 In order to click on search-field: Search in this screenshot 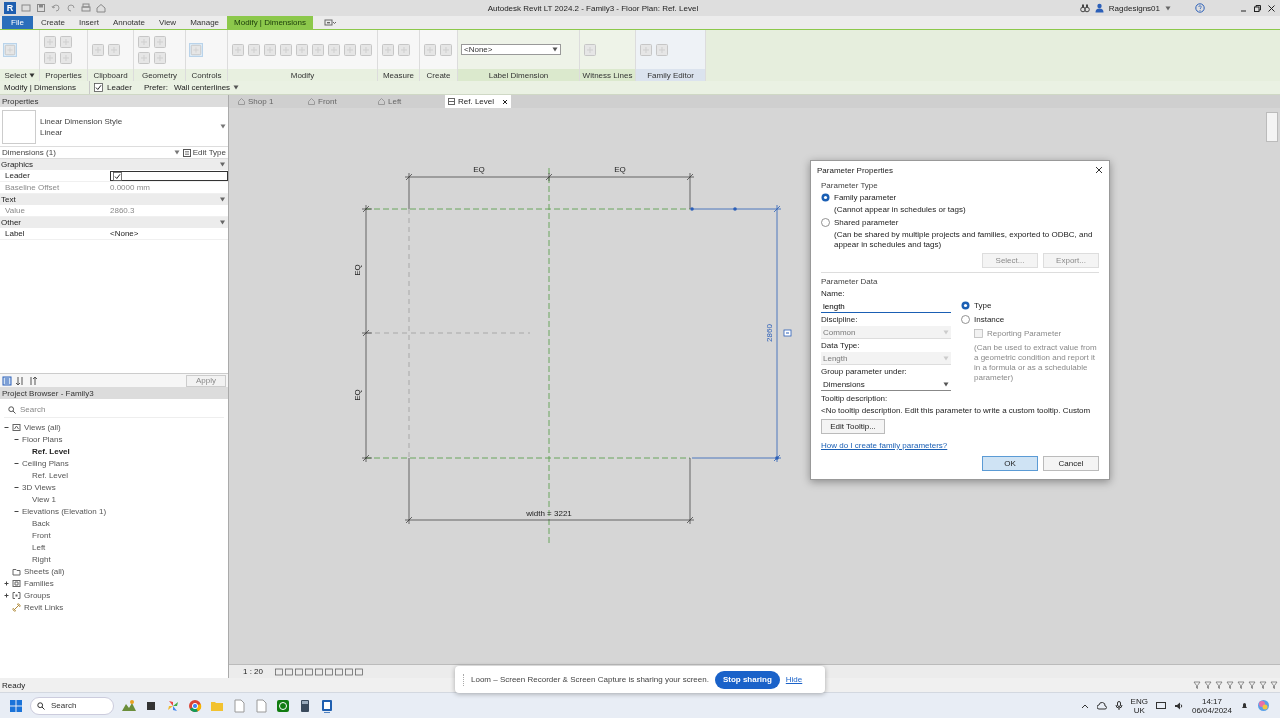, I will do `click(72, 705)`.